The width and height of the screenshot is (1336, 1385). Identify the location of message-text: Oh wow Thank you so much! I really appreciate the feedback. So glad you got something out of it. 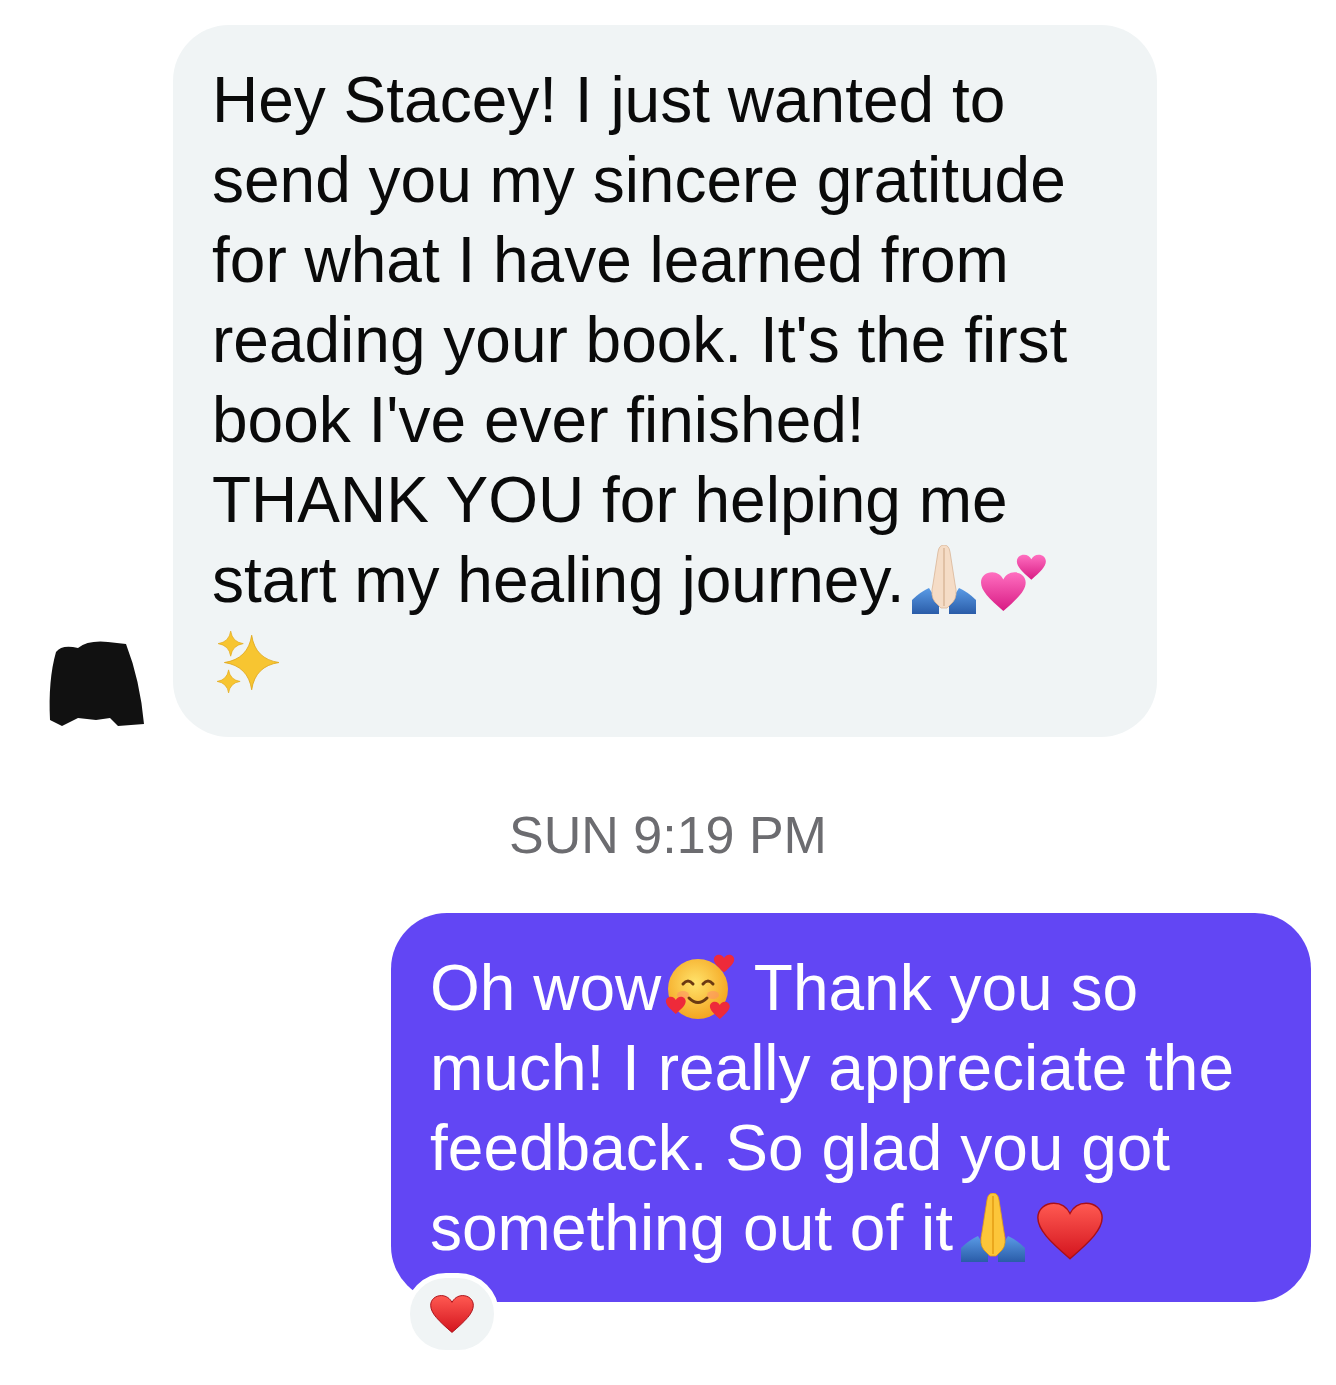
(832, 1108).